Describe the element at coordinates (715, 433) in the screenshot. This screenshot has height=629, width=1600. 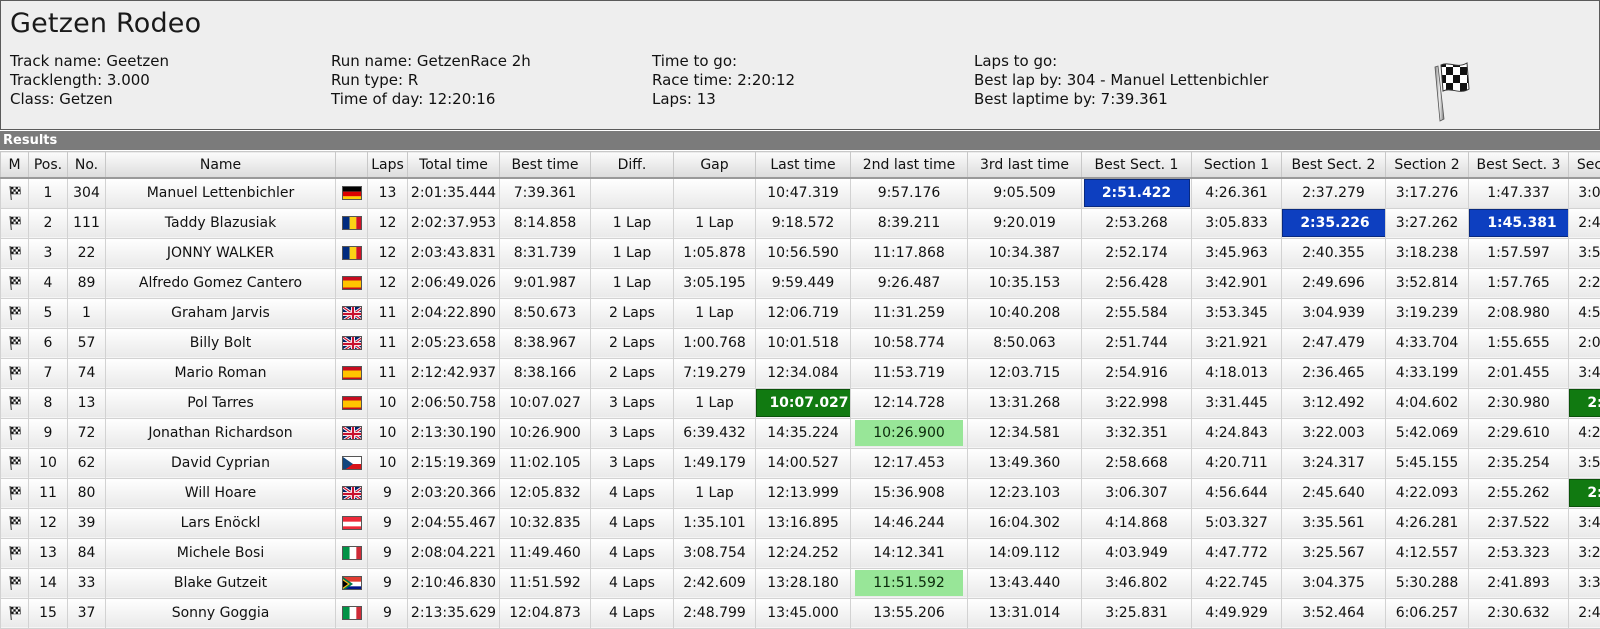
I see `gap-cell: 6:39.432` at that location.